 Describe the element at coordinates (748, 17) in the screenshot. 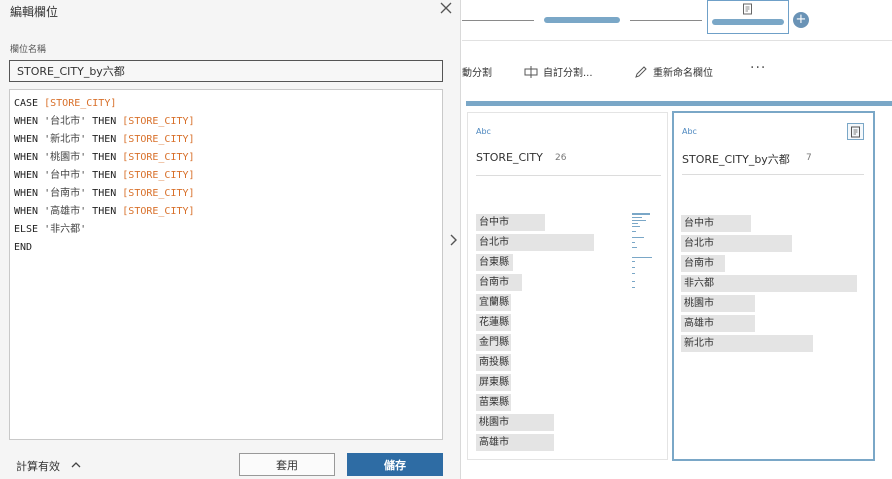

I see `flow-step-selected` at that location.